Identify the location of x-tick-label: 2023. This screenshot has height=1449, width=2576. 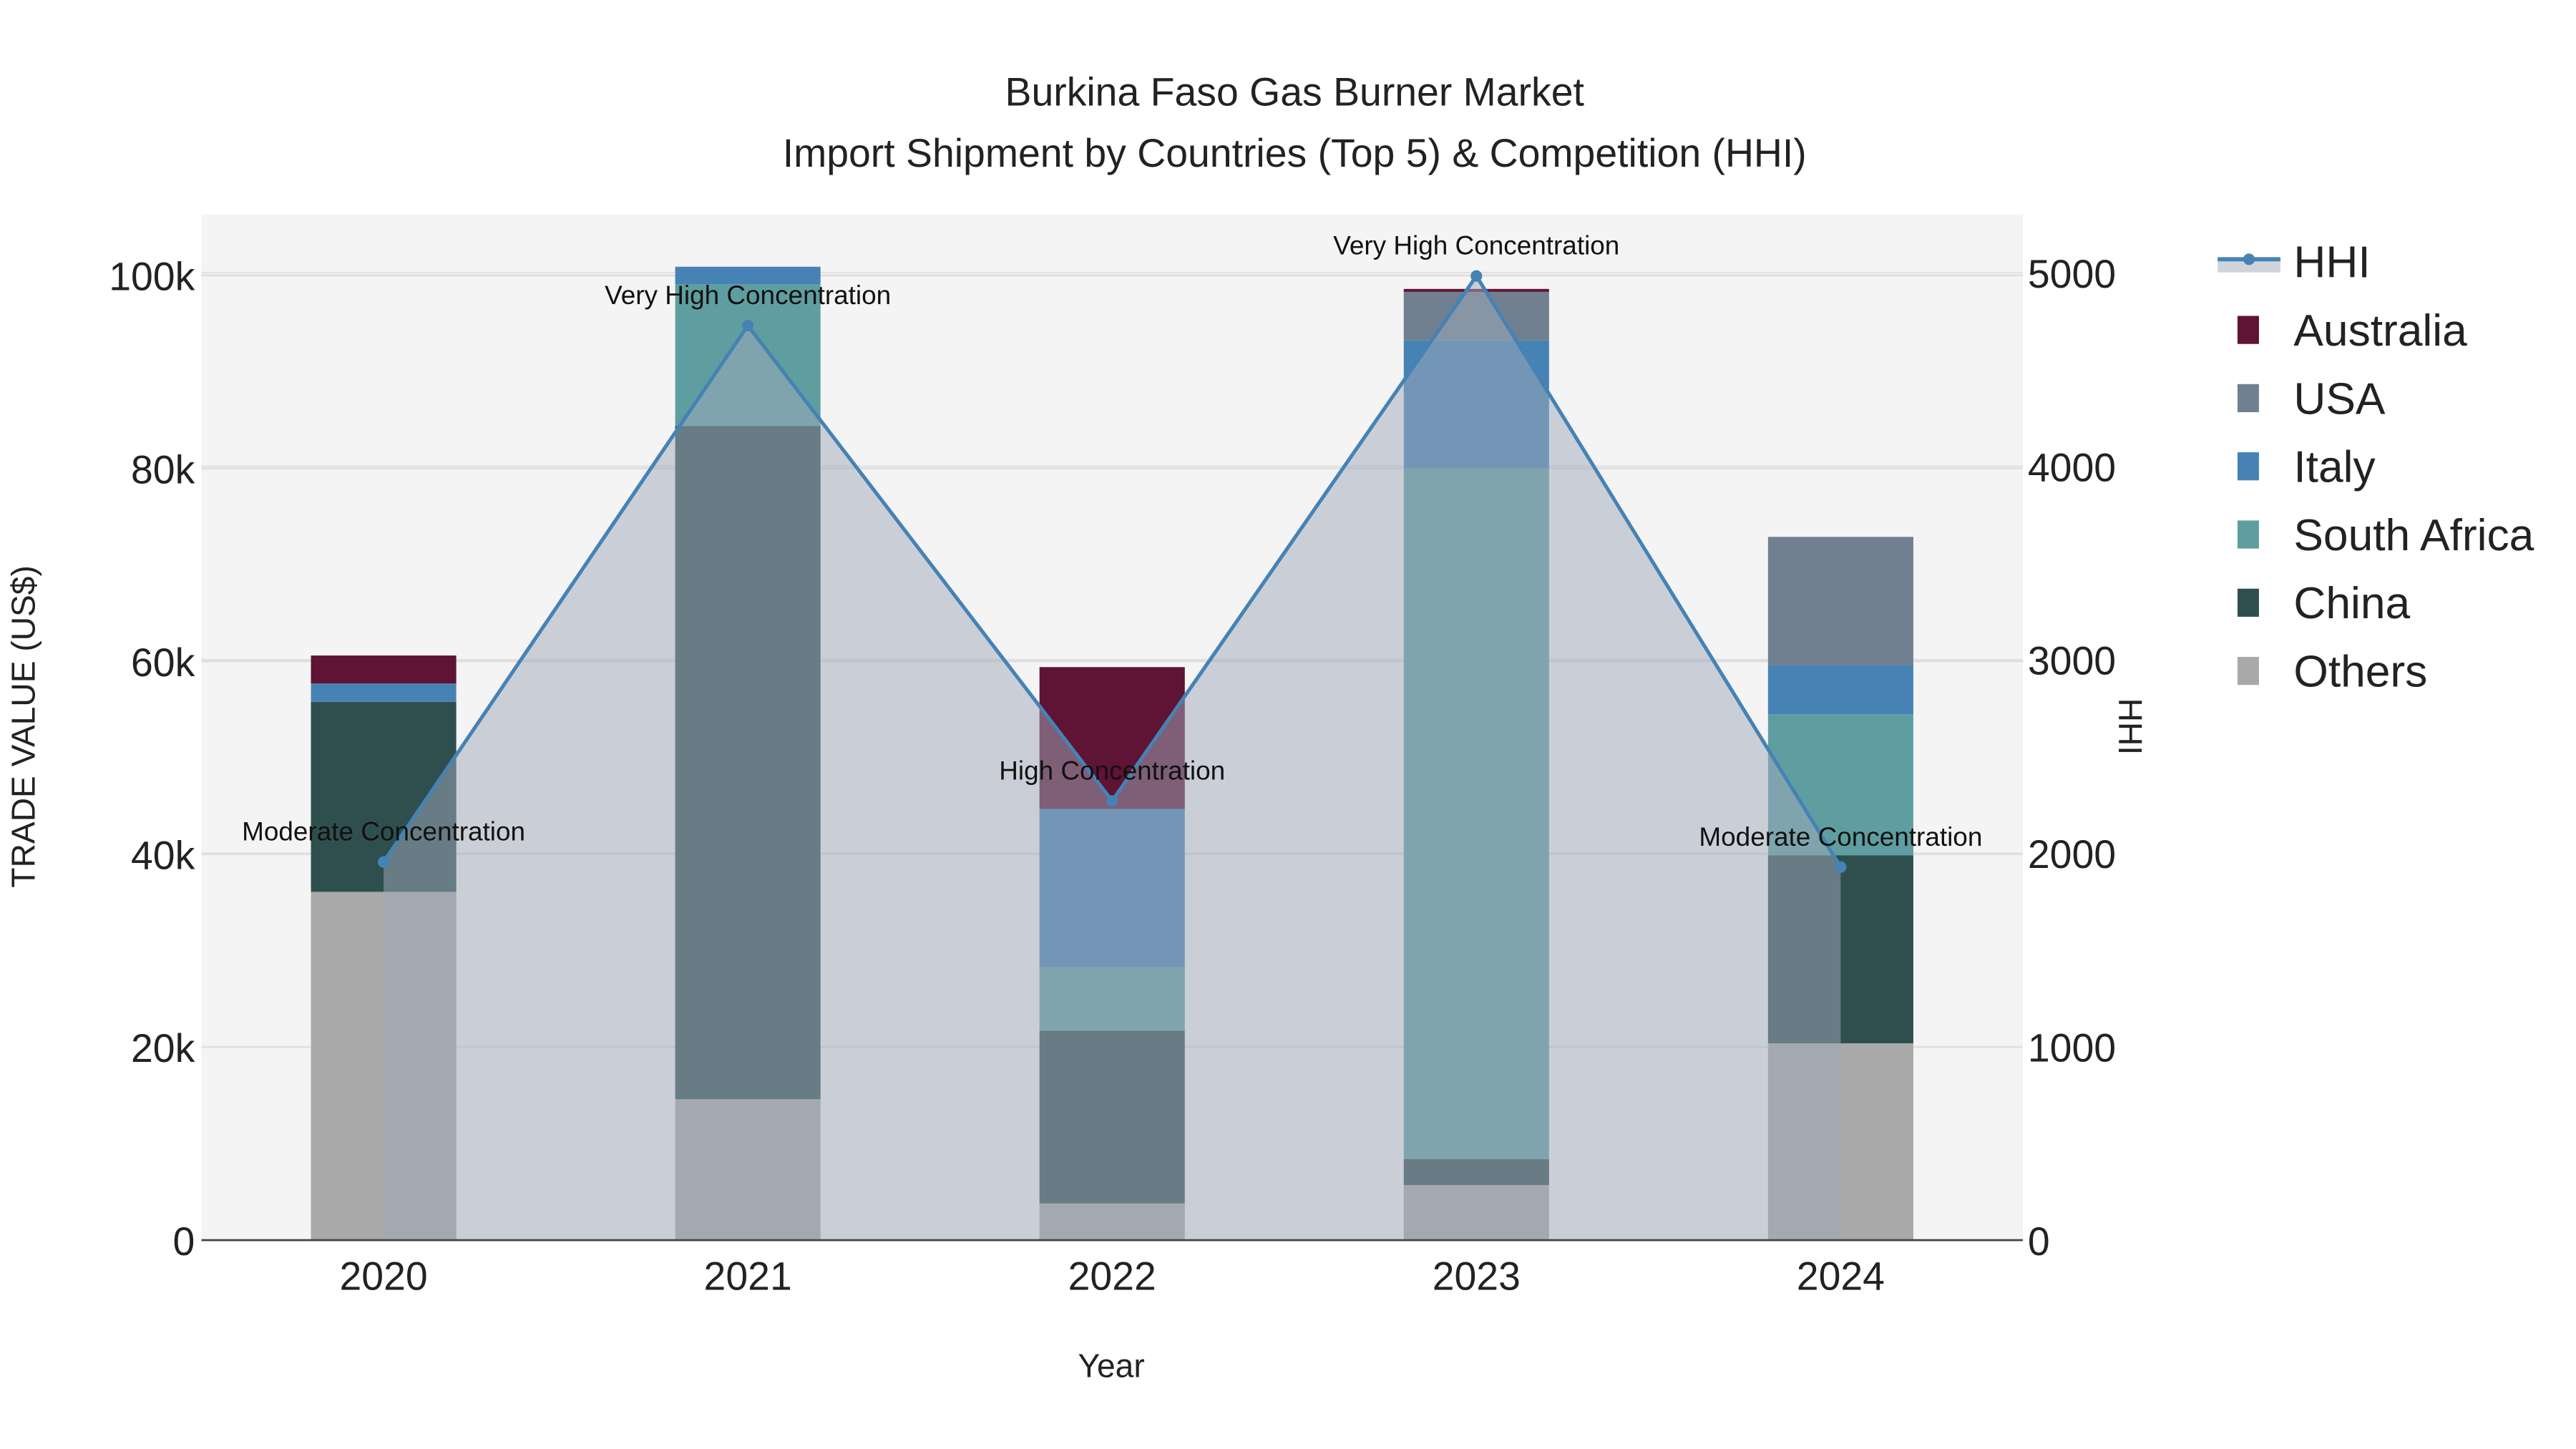
(1477, 1276).